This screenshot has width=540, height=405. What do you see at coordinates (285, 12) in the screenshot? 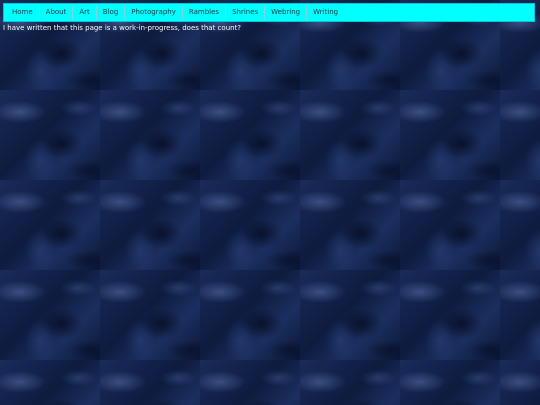
I see `nav-link-webring: Webring` at bounding box center [285, 12].